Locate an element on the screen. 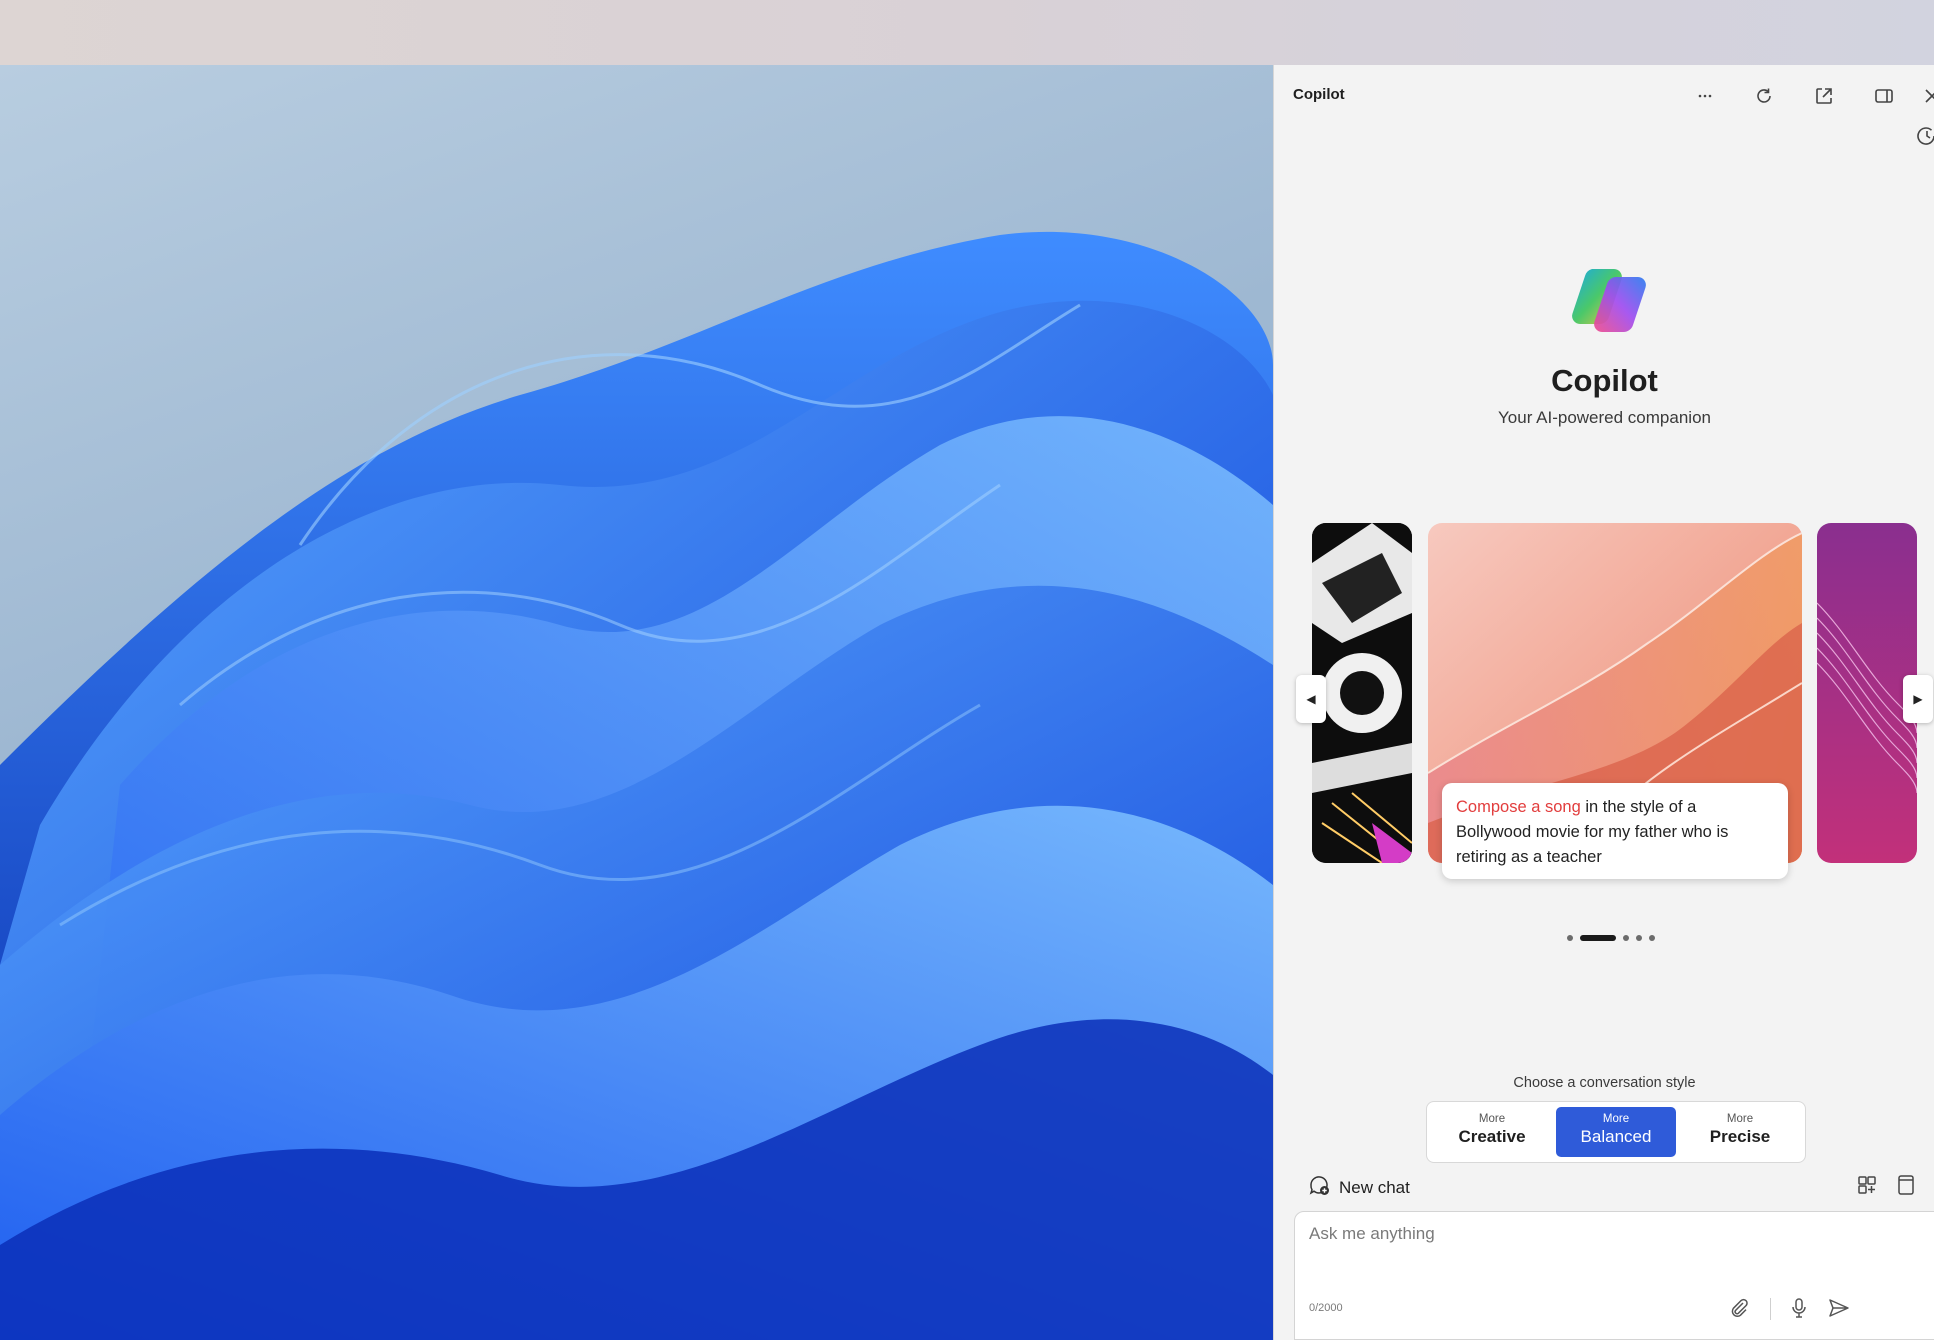 Image resolution: width=1934 pixels, height=1340 pixels. notebook-icon is located at coordinates (1906, 1185).